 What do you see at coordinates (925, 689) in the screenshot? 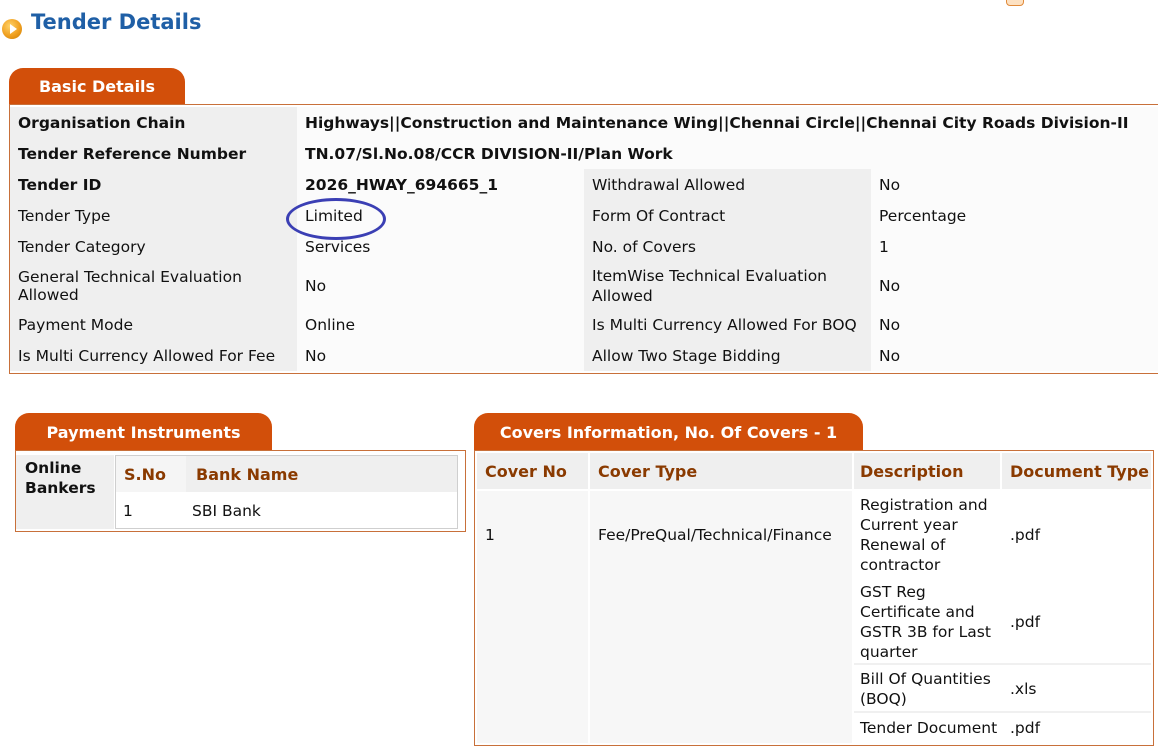
I see `description-cell: Bill Of Quantities (BOQ)` at bounding box center [925, 689].